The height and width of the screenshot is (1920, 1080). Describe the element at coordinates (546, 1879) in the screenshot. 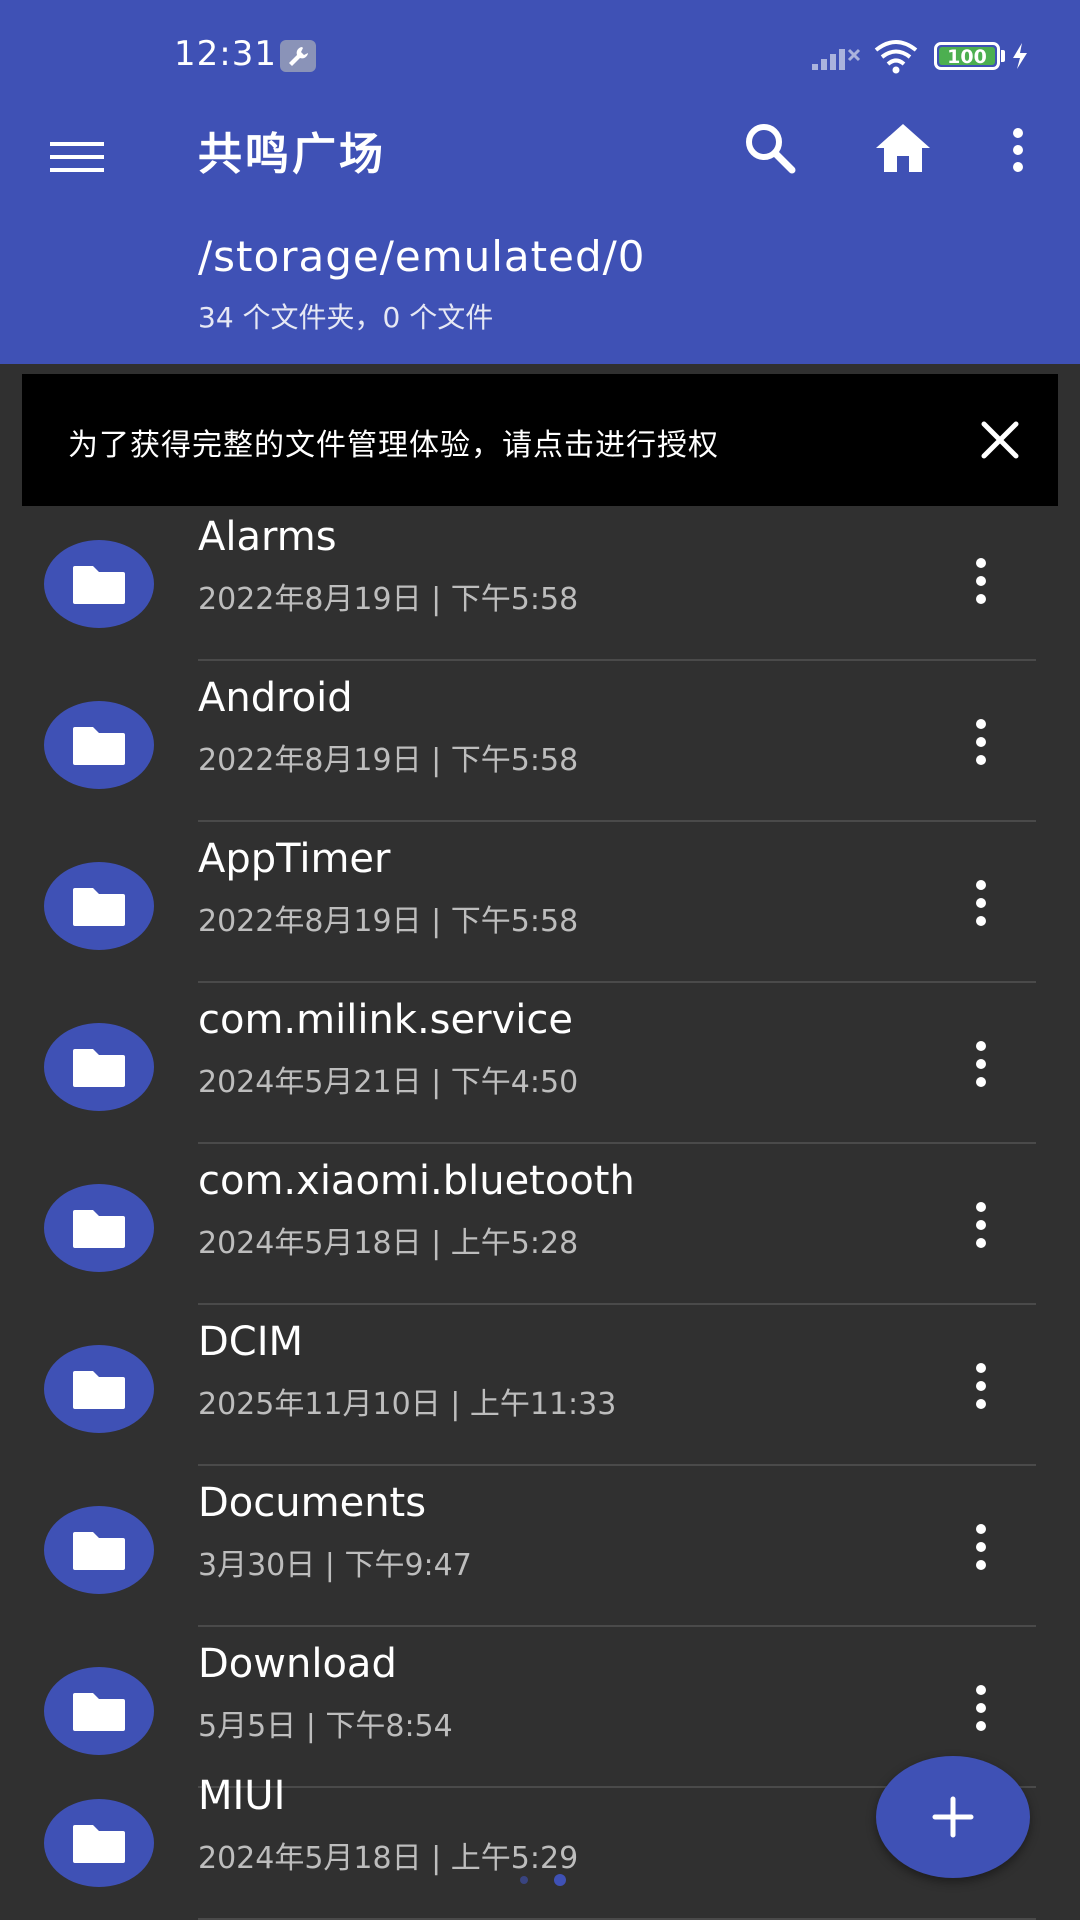

I see `scroll-indicator` at that location.